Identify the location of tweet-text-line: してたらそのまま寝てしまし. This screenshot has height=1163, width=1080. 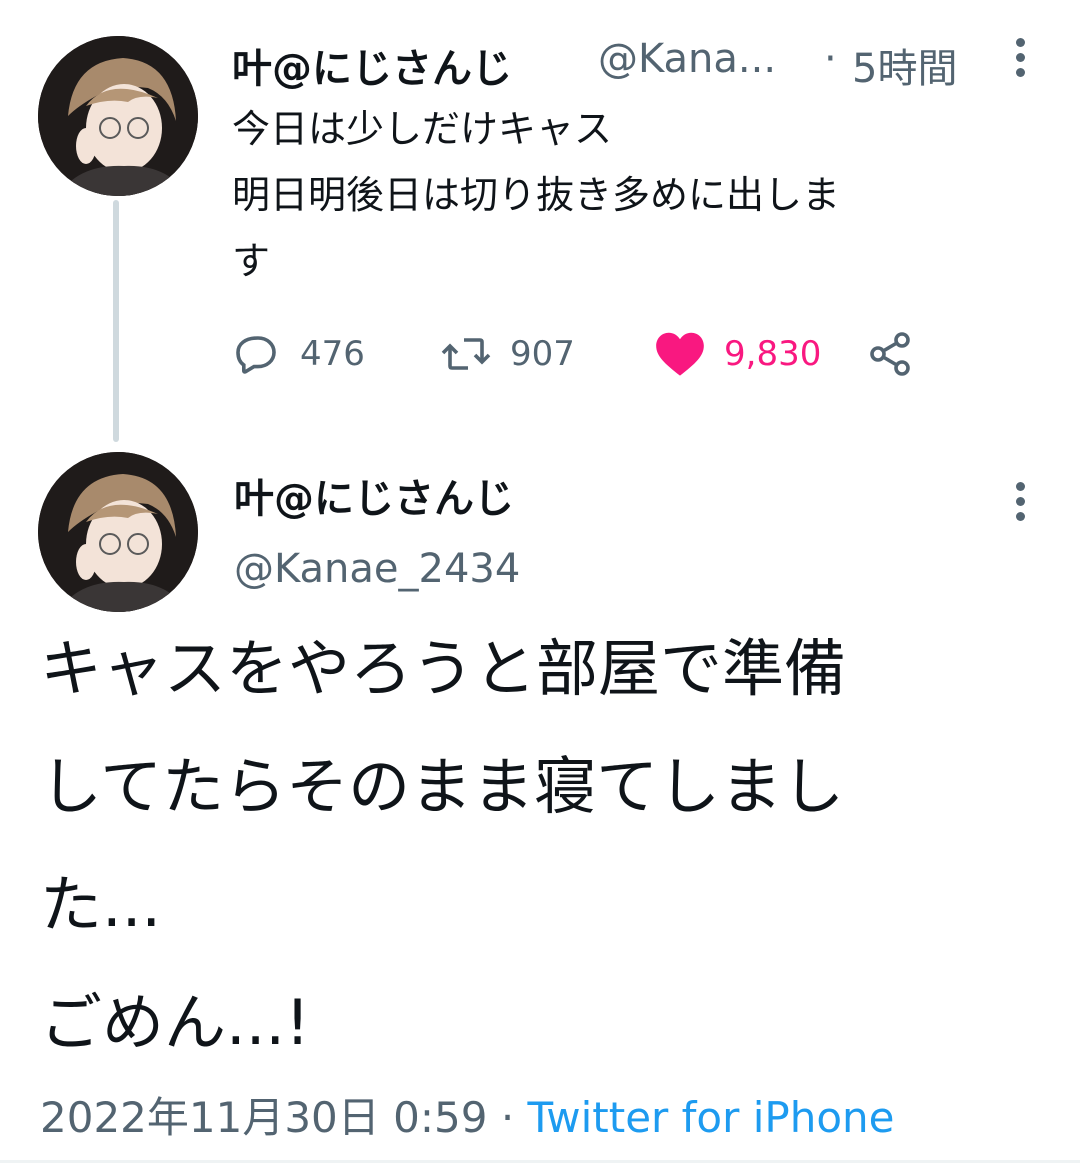
(442, 786).